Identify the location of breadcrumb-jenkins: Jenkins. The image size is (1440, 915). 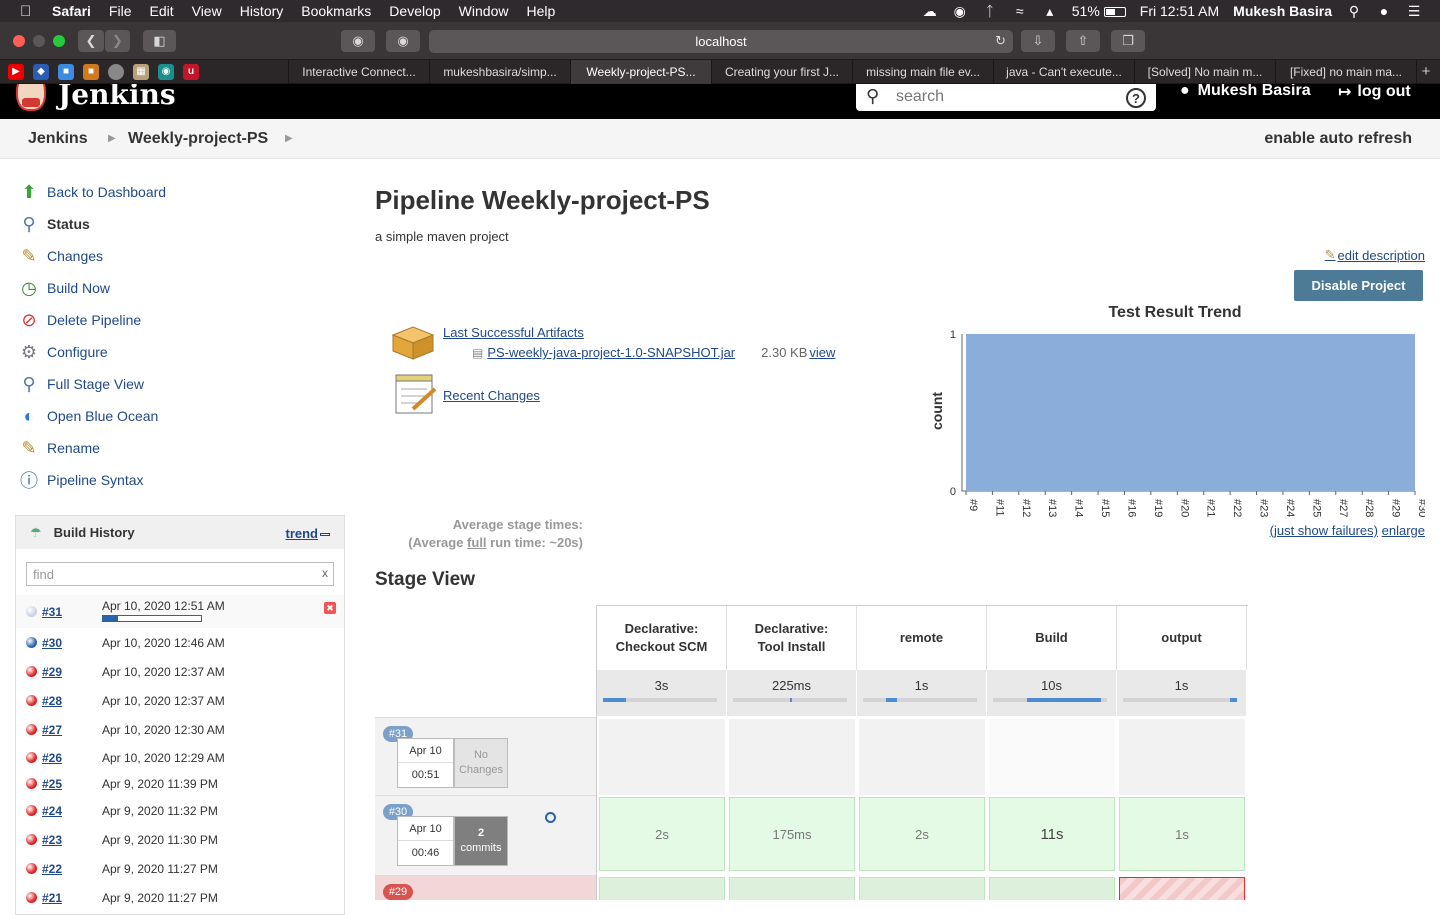
(58, 139).